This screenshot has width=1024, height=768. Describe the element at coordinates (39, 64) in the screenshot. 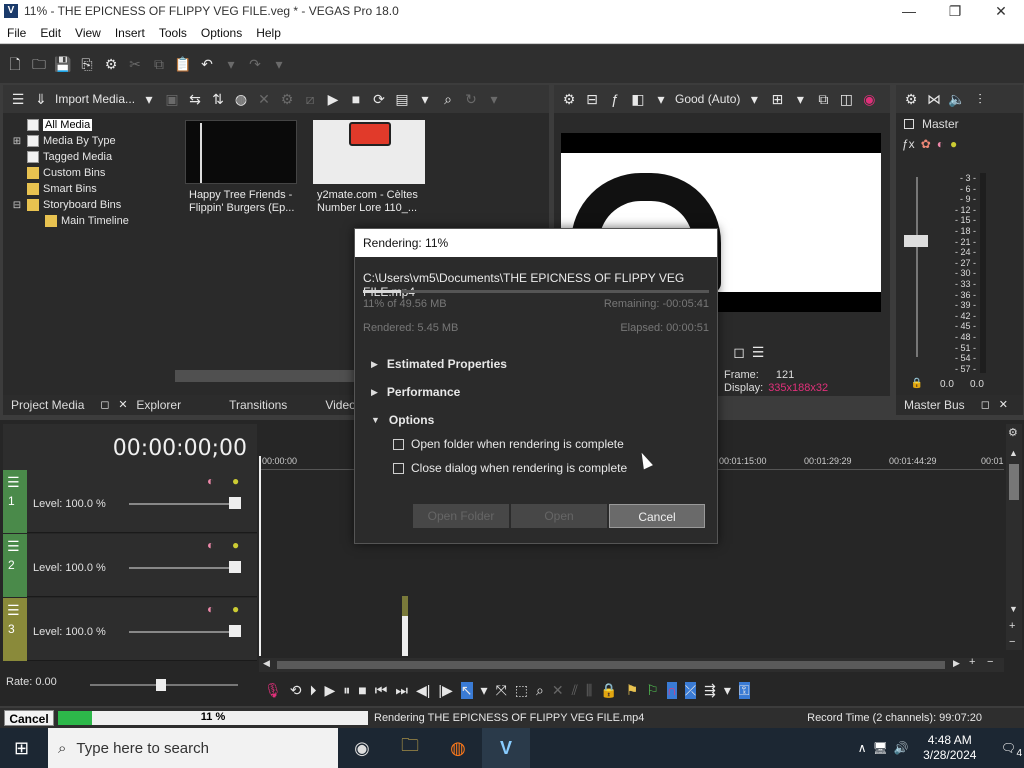

I see `open-folder-icon: 🗀` at that location.